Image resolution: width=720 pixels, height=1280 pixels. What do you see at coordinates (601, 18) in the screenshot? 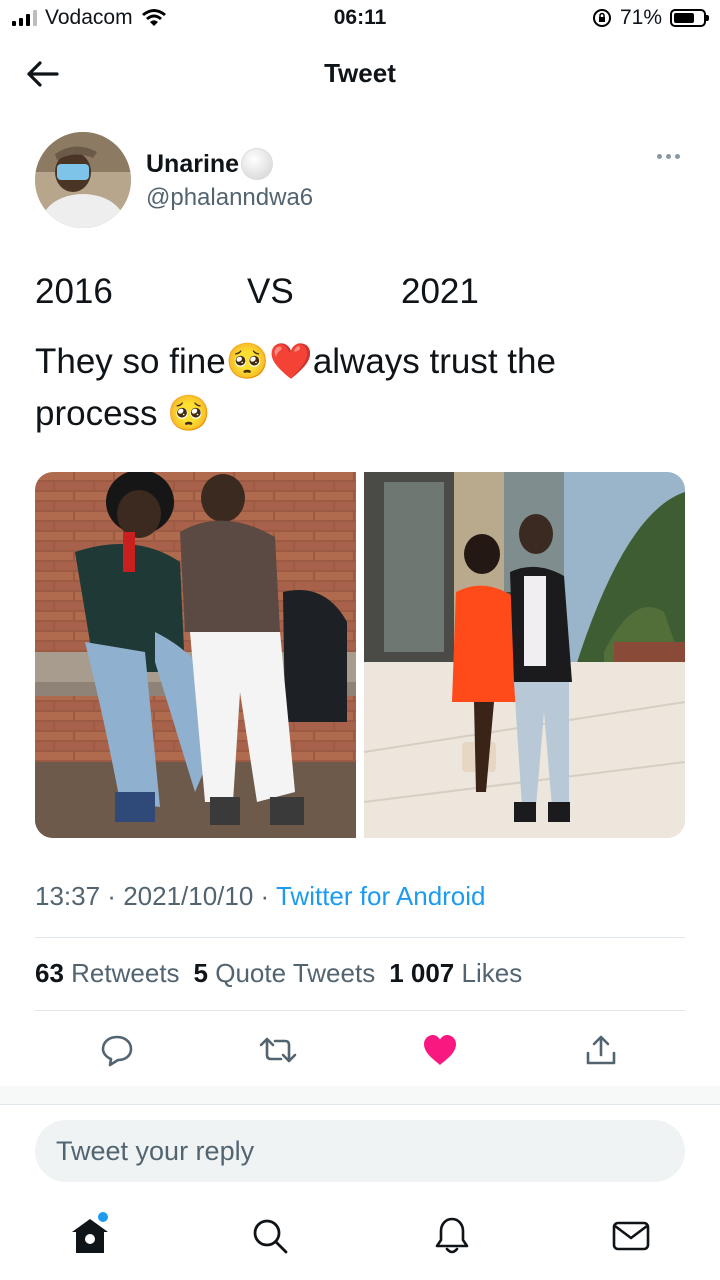
I see `orientation-lock-icon` at bounding box center [601, 18].